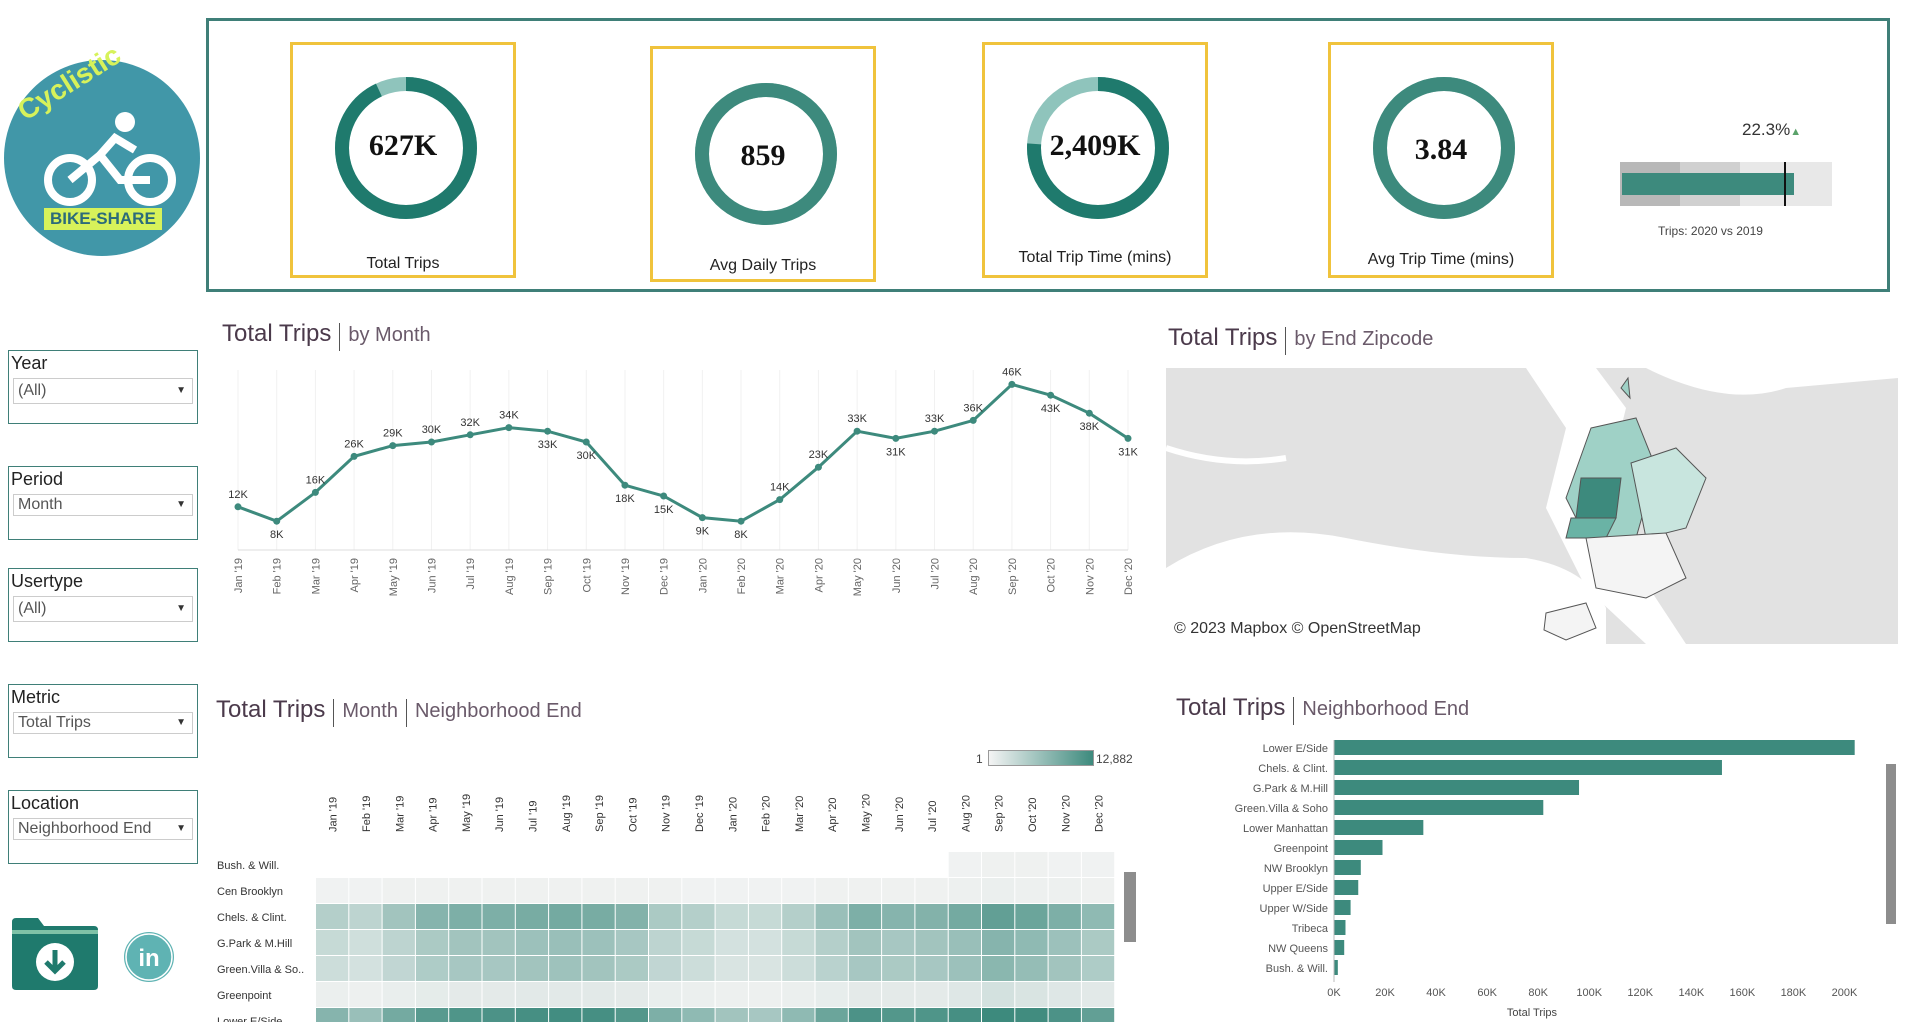 Image resolution: width=1912 pixels, height=1022 pixels. I want to click on metric-select: Total Trips ▼, so click(103, 723).